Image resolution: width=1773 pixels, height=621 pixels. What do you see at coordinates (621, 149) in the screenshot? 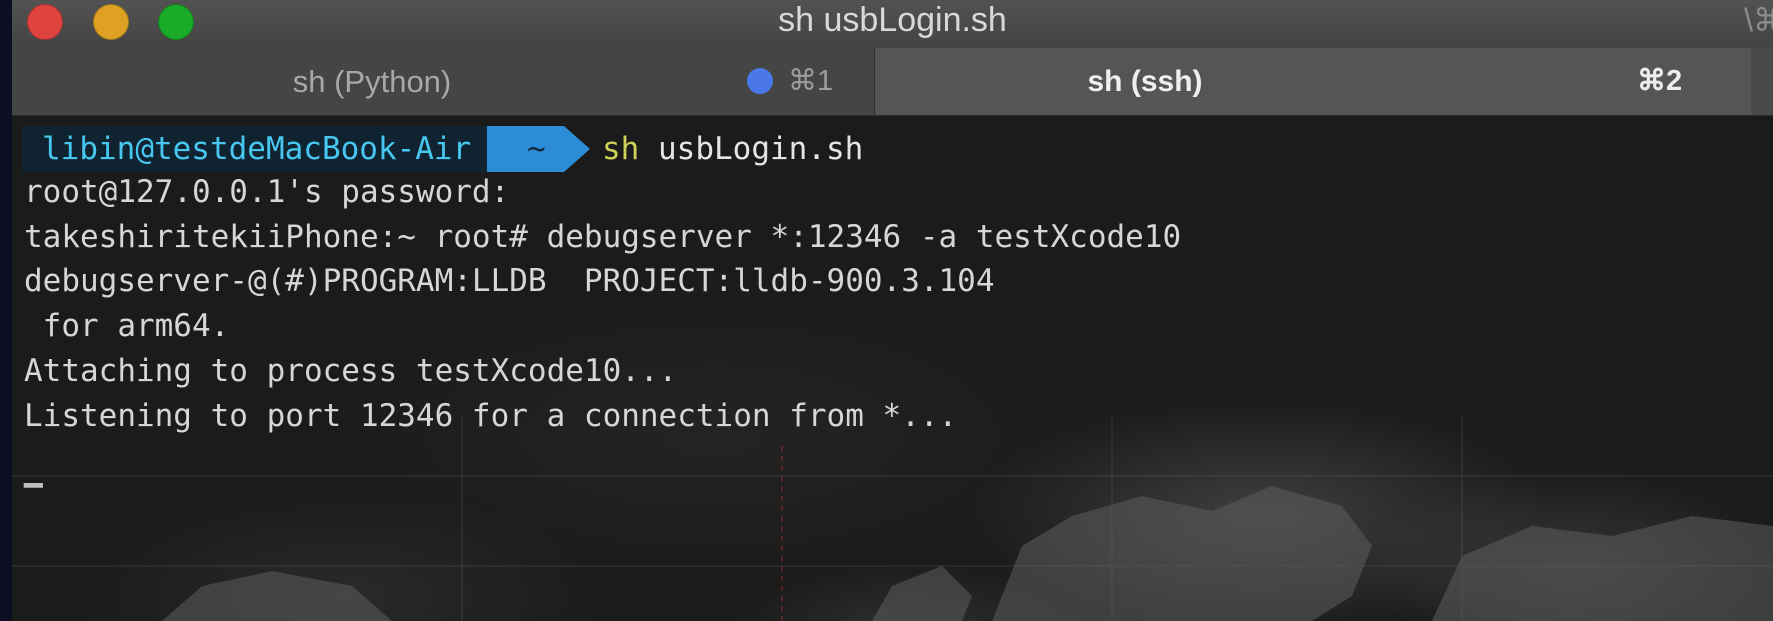
I see `command-name: sh` at bounding box center [621, 149].